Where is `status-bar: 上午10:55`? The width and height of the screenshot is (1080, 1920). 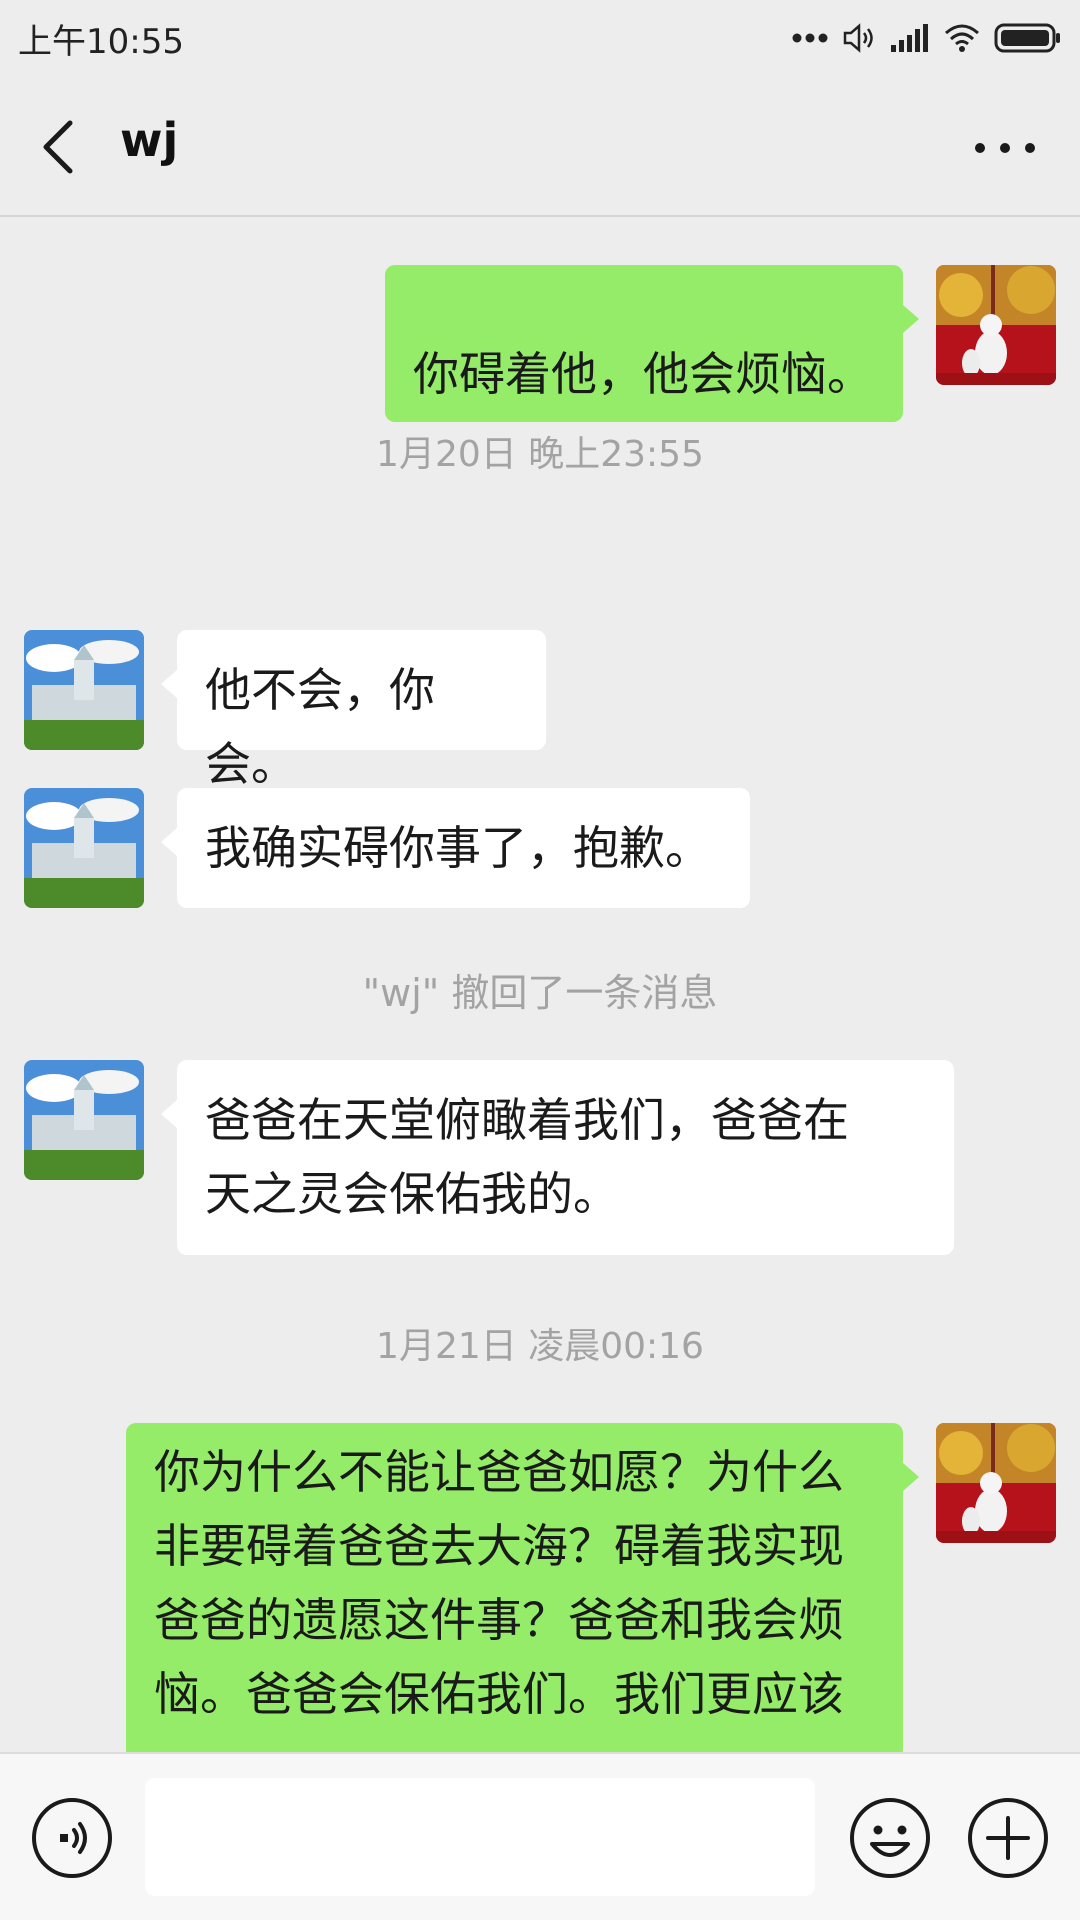
status-bar: 上午10:55 is located at coordinates (540, 37).